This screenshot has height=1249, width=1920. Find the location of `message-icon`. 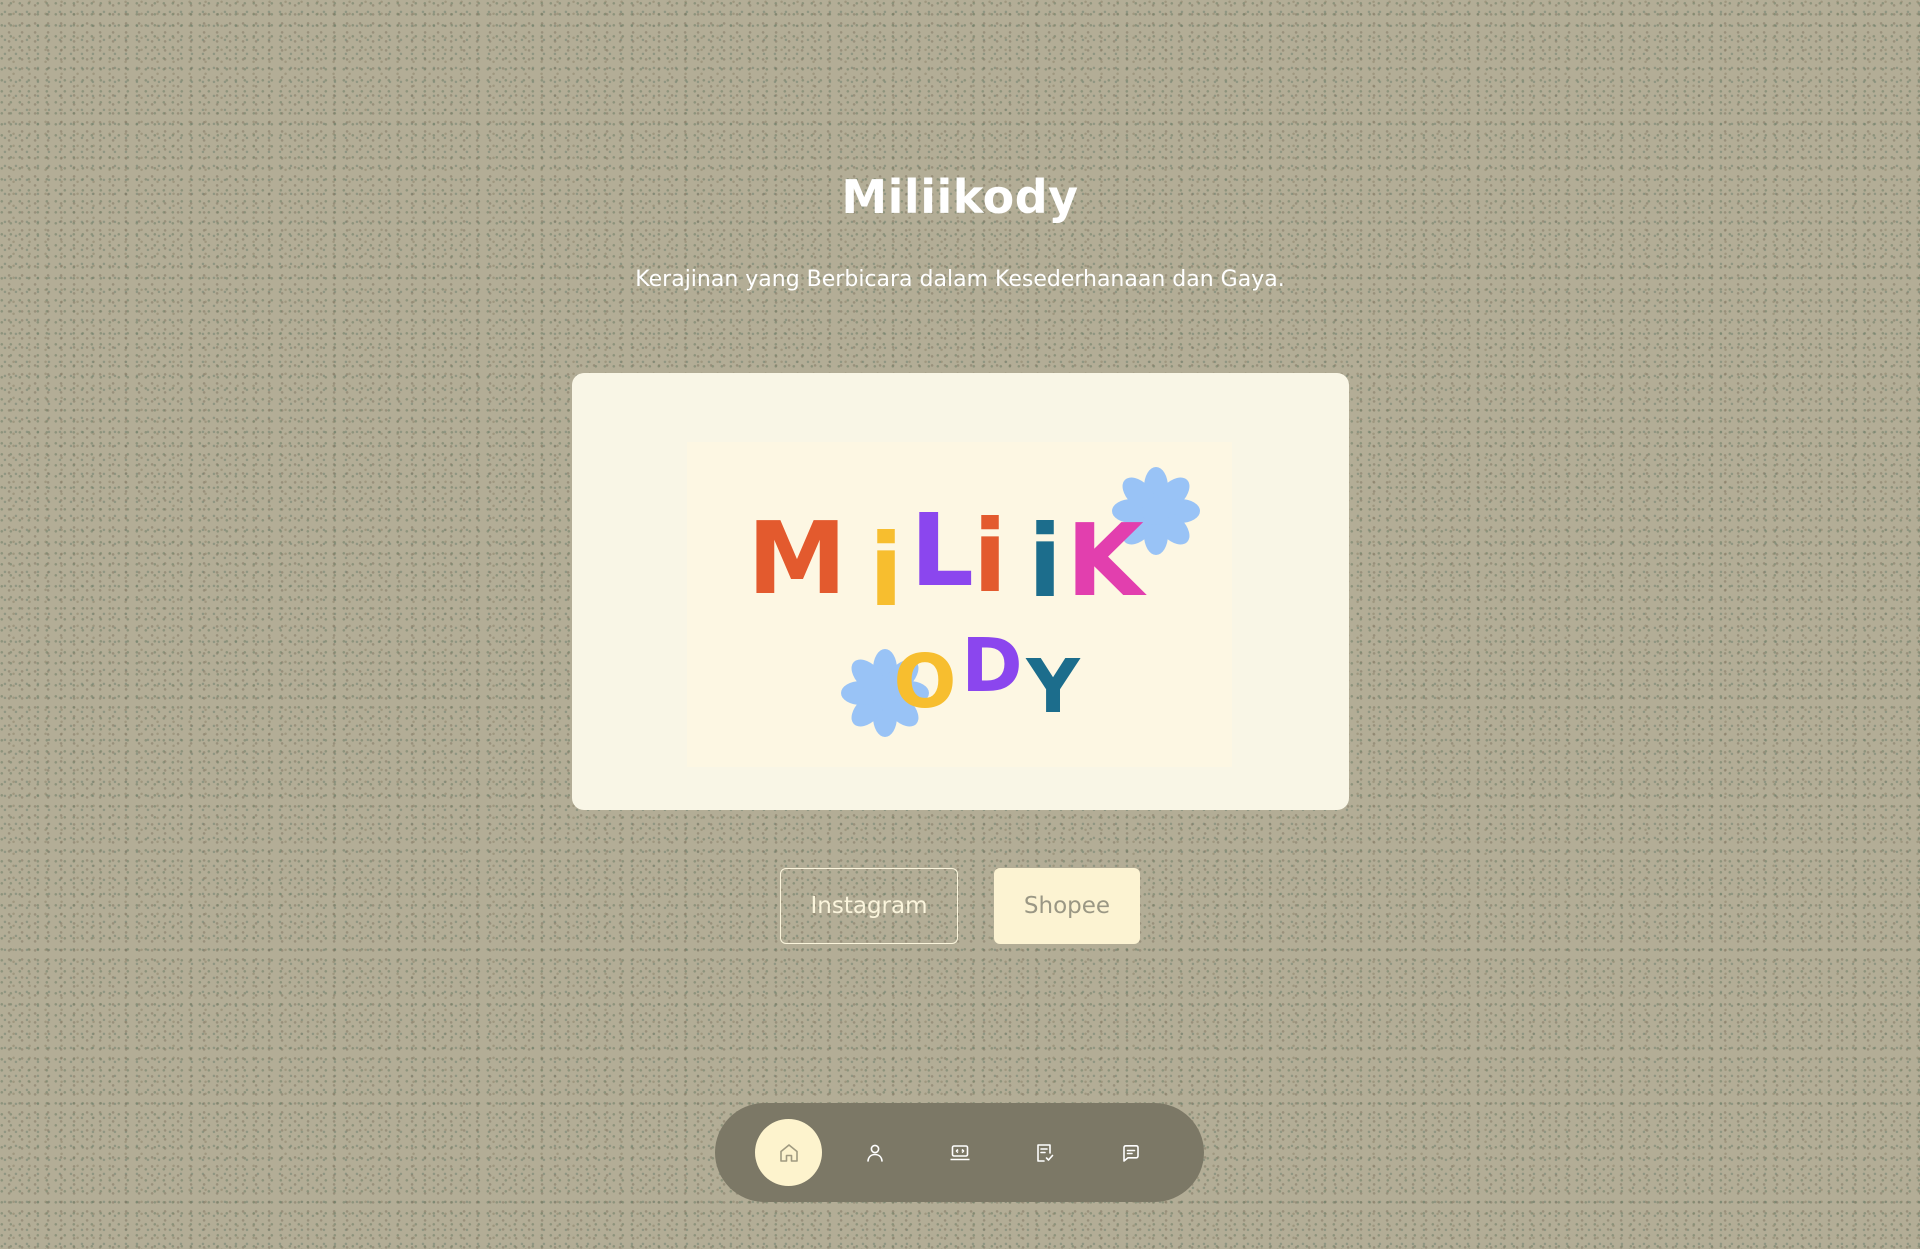

message-icon is located at coordinates (1130, 1153).